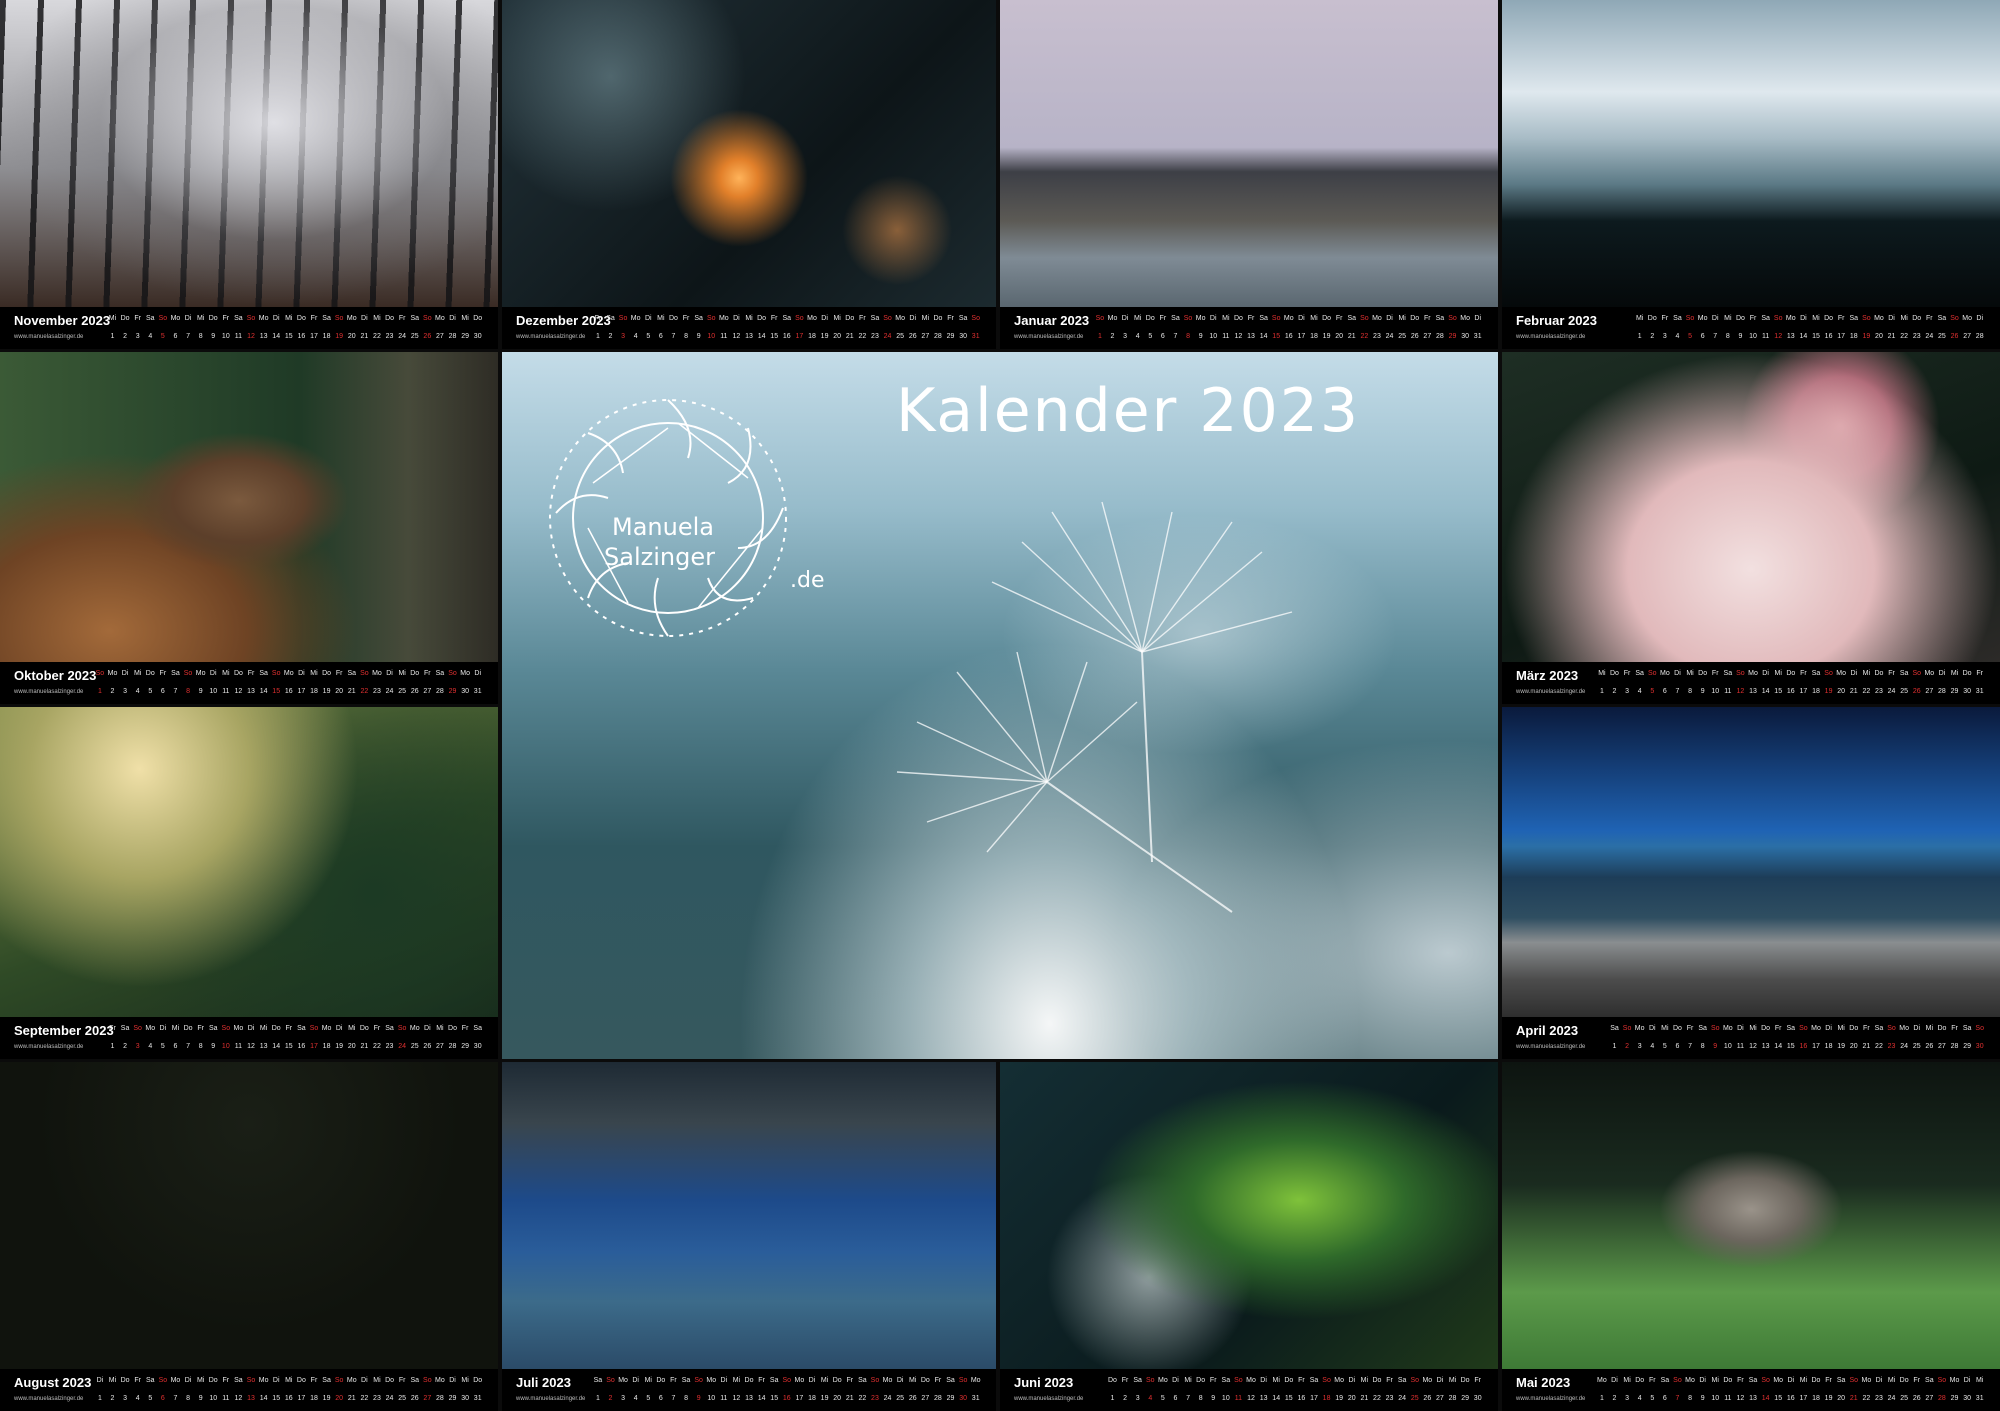  I want to click on day-number: 3, so click(137, 1046).